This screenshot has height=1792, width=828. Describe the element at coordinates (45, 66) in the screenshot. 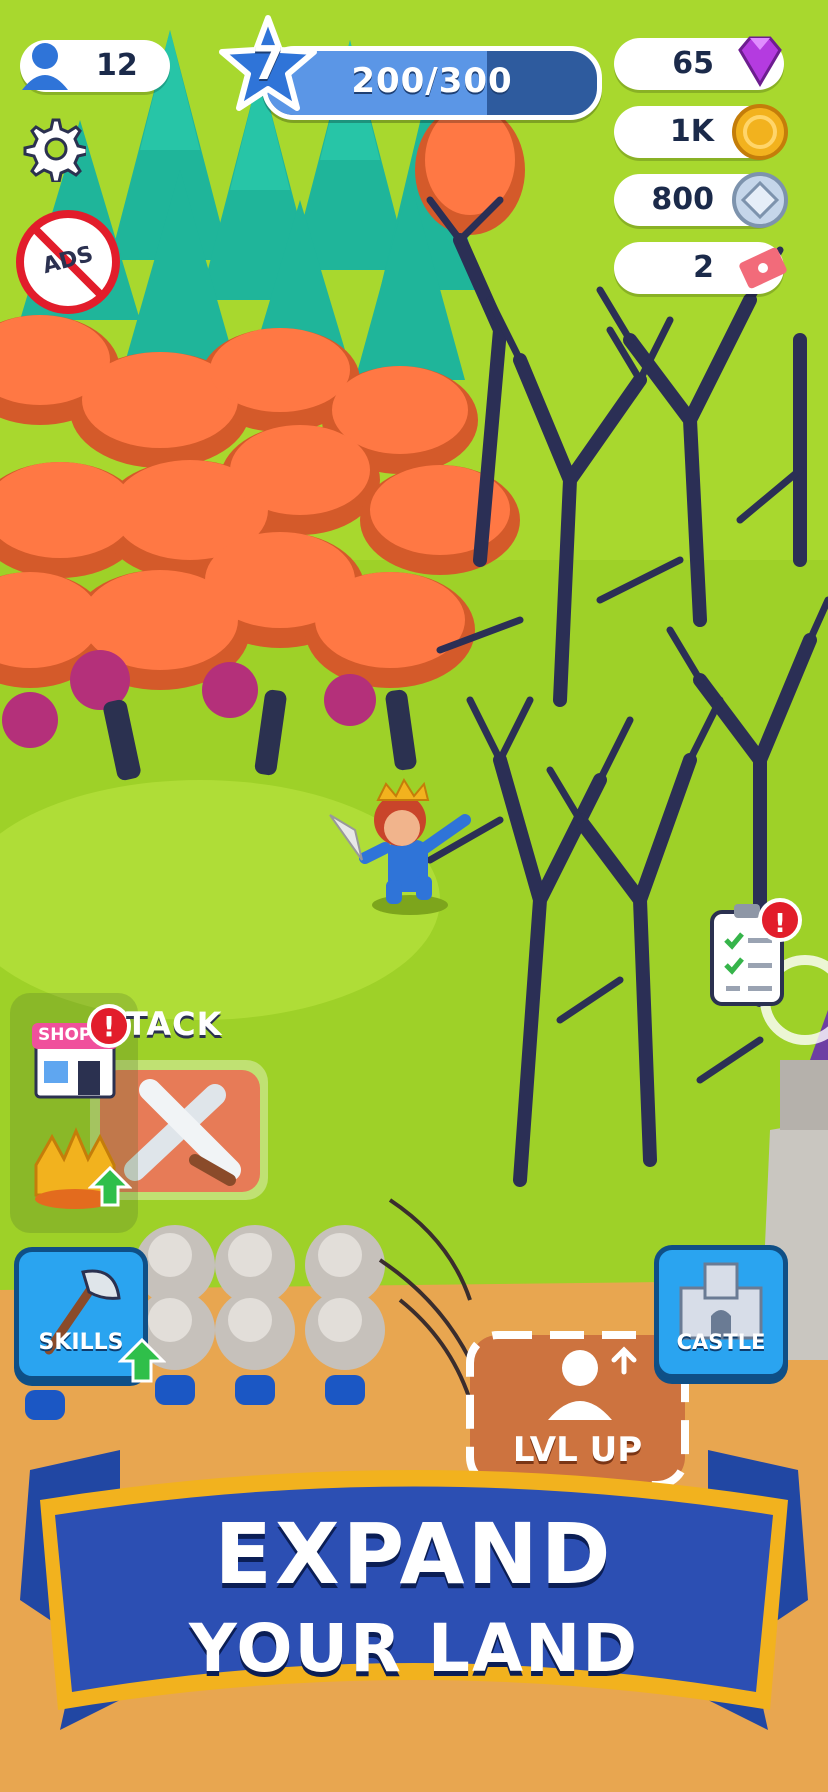

I see `user-icon` at that location.